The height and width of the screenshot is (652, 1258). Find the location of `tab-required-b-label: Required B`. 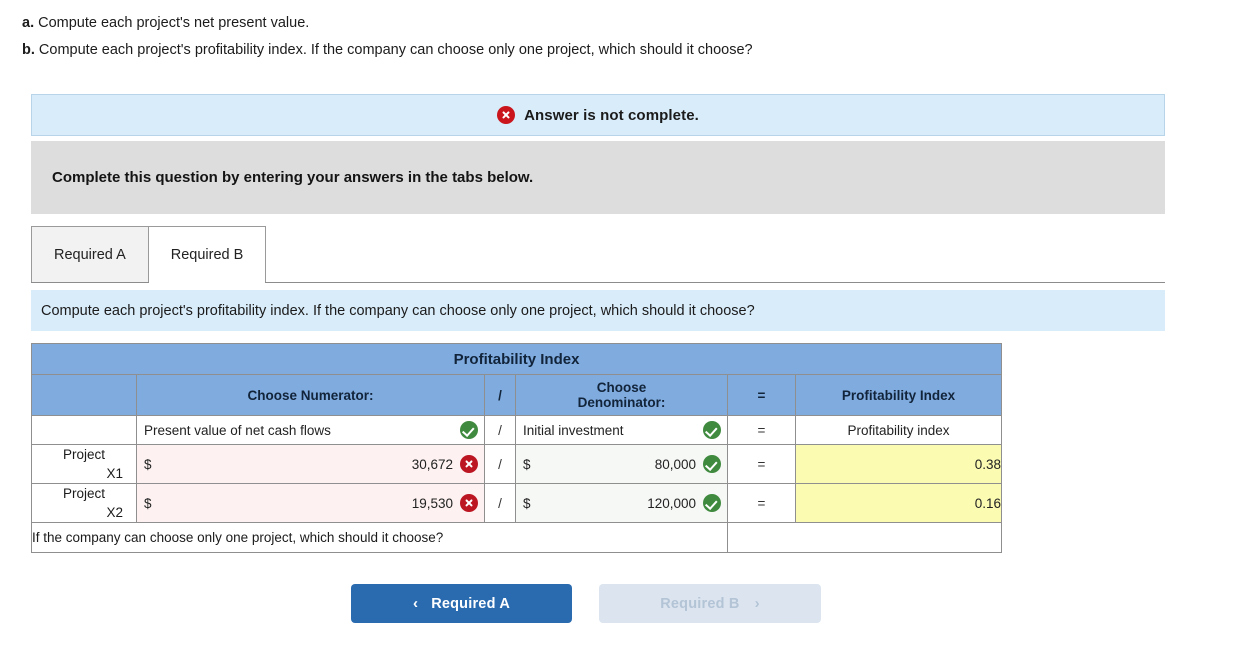

tab-required-b-label: Required B is located at coordinates (207, 254).